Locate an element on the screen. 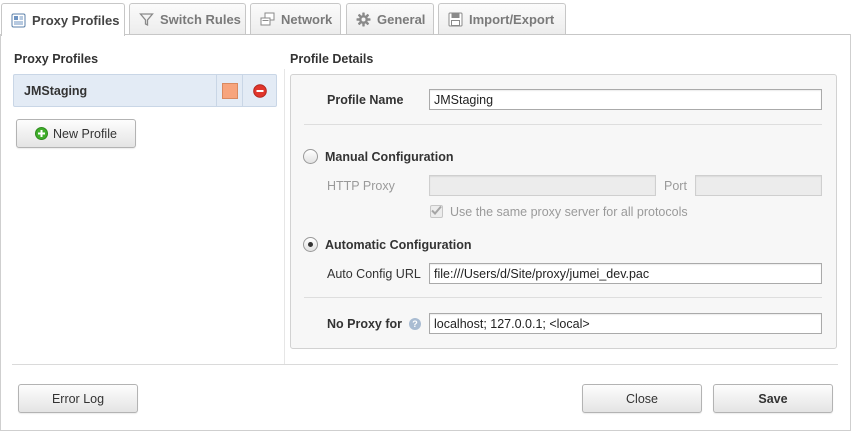  manual-config-radio is located at coordinates (310, 156).